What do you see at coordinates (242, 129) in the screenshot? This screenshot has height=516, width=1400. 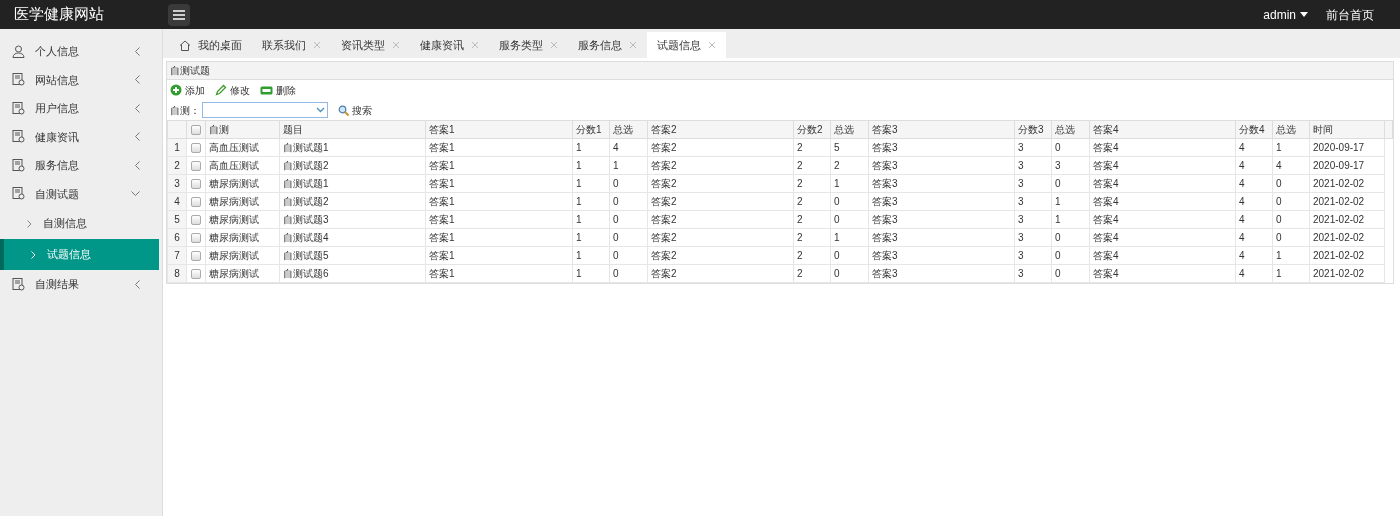 I see `column-header: 自测` at bounding box center [242, 129].